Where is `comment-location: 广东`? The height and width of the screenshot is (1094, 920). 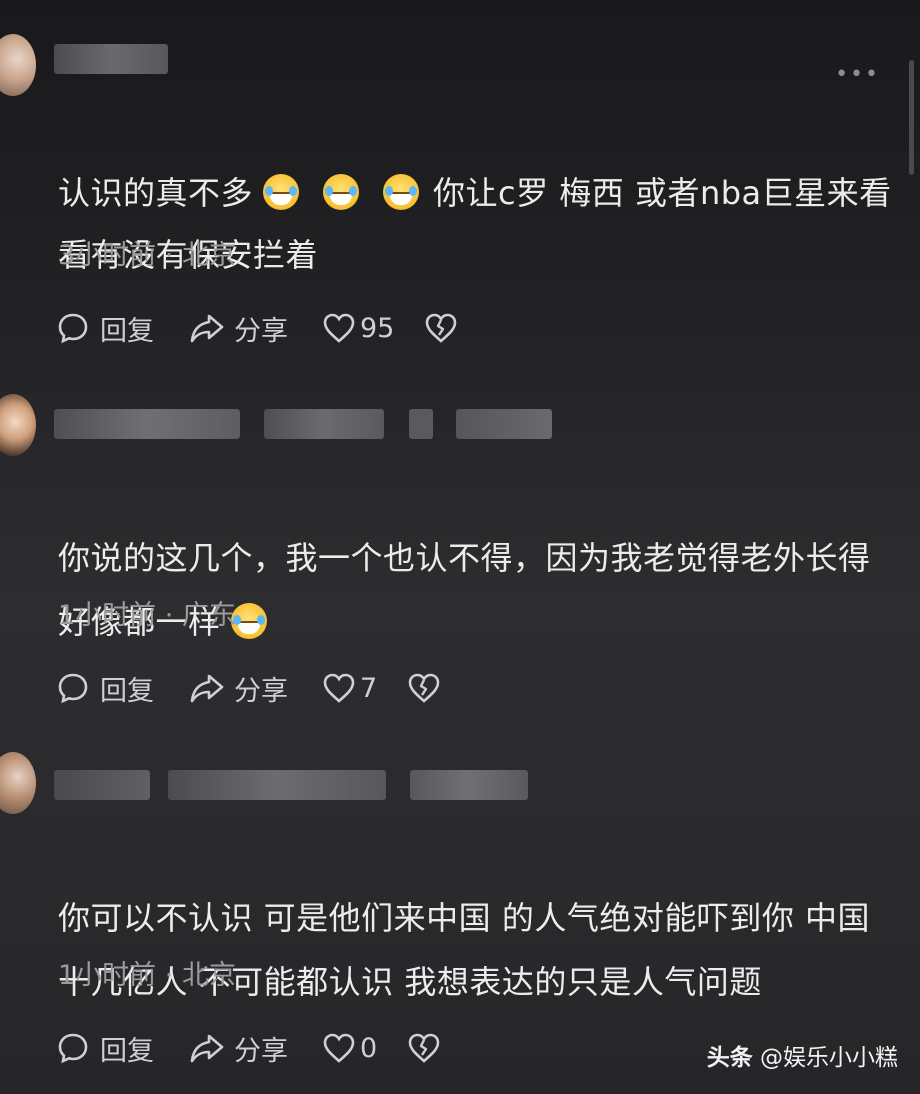
comment-location: 广东 is located at coordinates (208, 615).